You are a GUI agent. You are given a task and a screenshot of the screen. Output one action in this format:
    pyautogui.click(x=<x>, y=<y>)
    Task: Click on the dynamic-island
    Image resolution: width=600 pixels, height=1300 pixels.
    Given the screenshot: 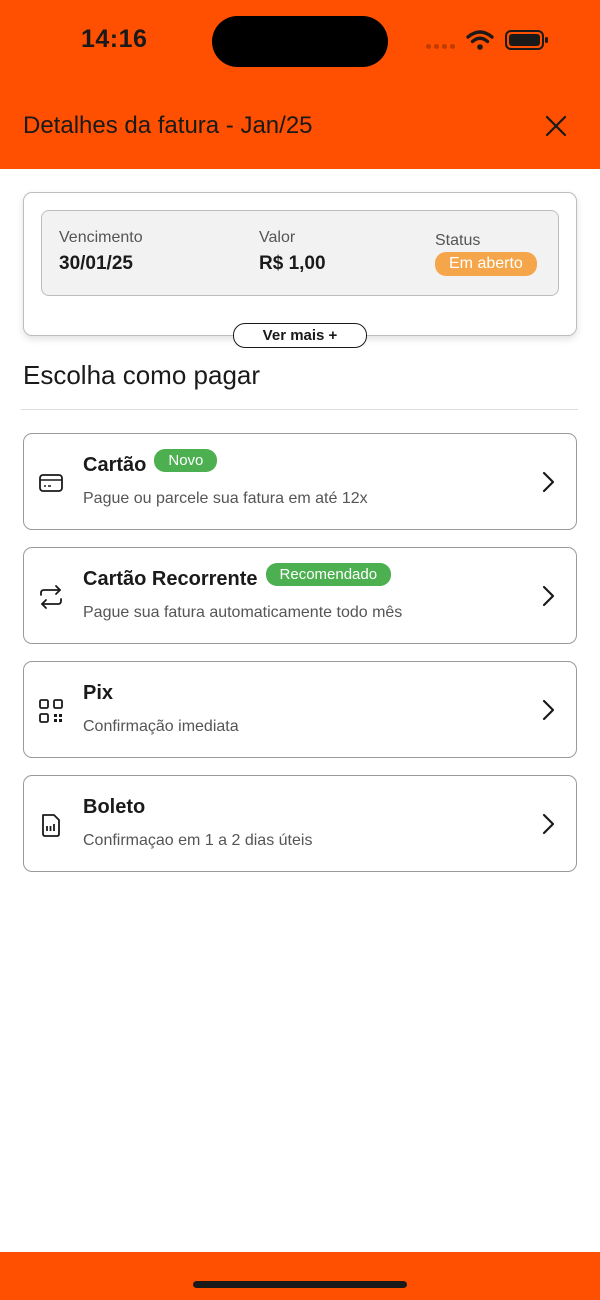 What is the action you would take?
    pyautogui.click(x=300, y=41)
    